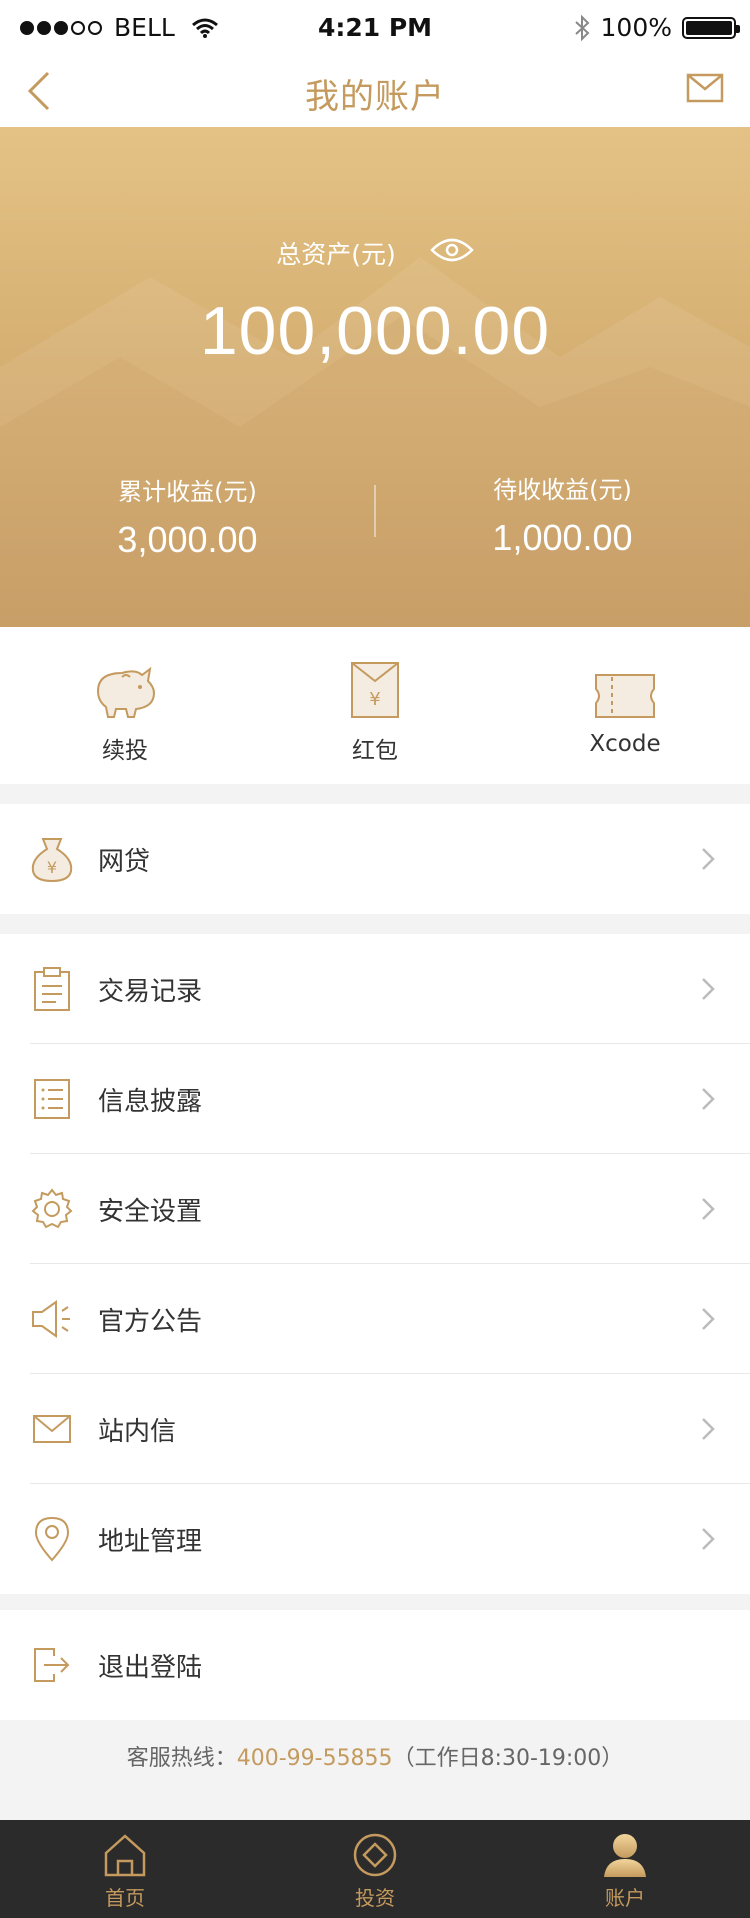  I want to click on tab-bar: 首页 投资 账户, so click(375, 1869).